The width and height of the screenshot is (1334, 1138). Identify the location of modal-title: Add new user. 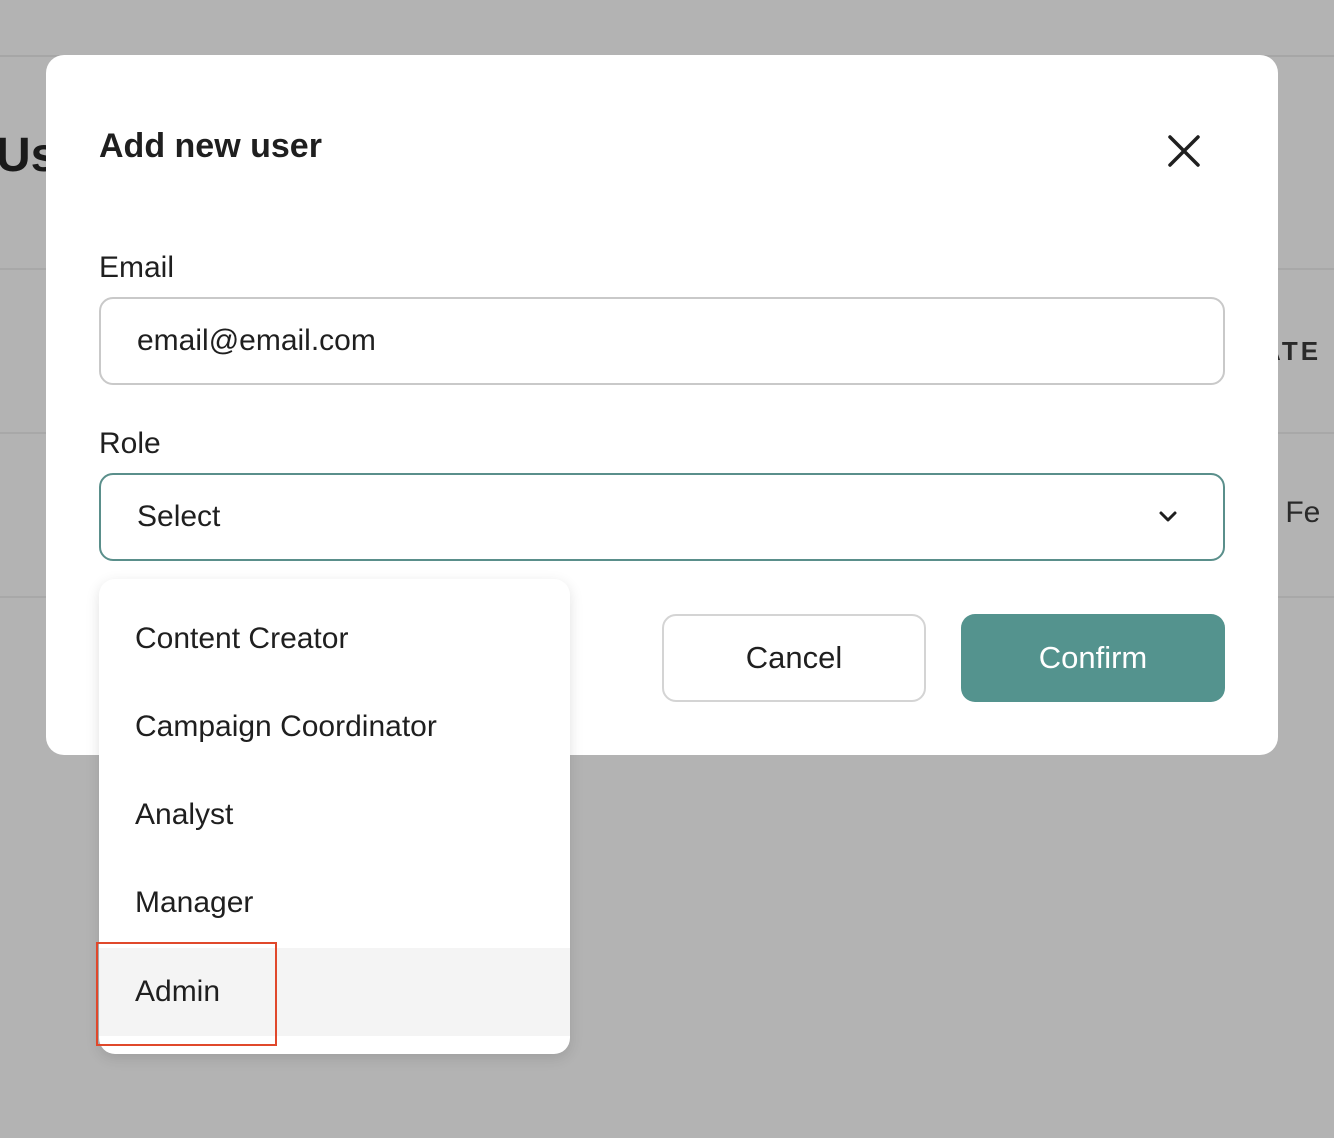
(210, 146).